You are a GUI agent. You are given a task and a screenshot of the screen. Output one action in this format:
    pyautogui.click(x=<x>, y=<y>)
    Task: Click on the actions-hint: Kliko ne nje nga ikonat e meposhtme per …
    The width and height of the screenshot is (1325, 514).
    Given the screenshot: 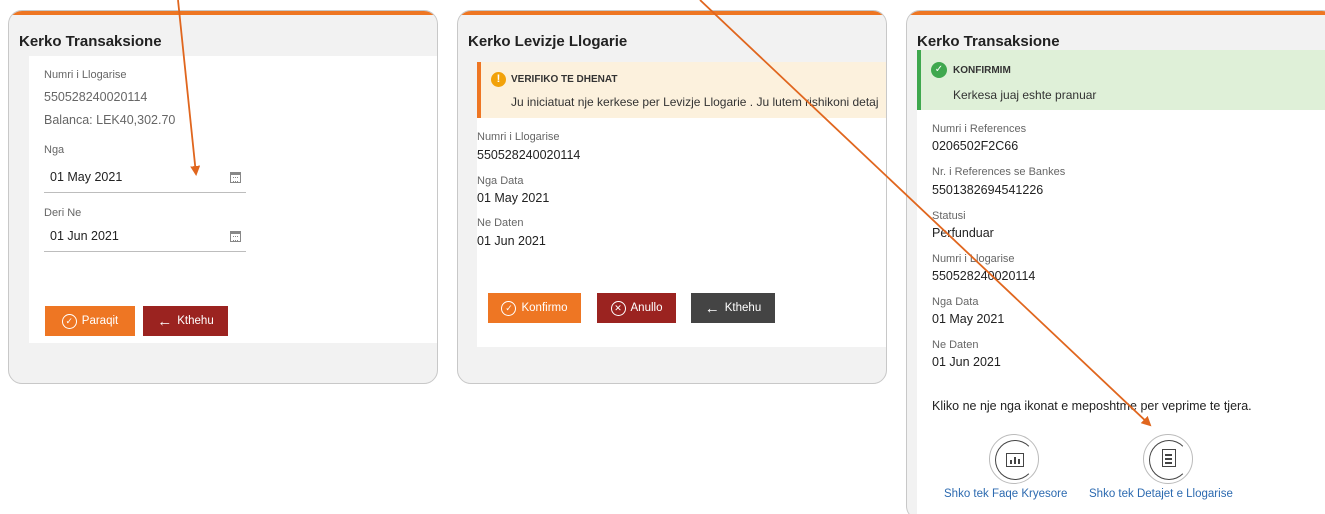 What is the action you would take?
    pyautogui.click(x=1092, y=406)
    